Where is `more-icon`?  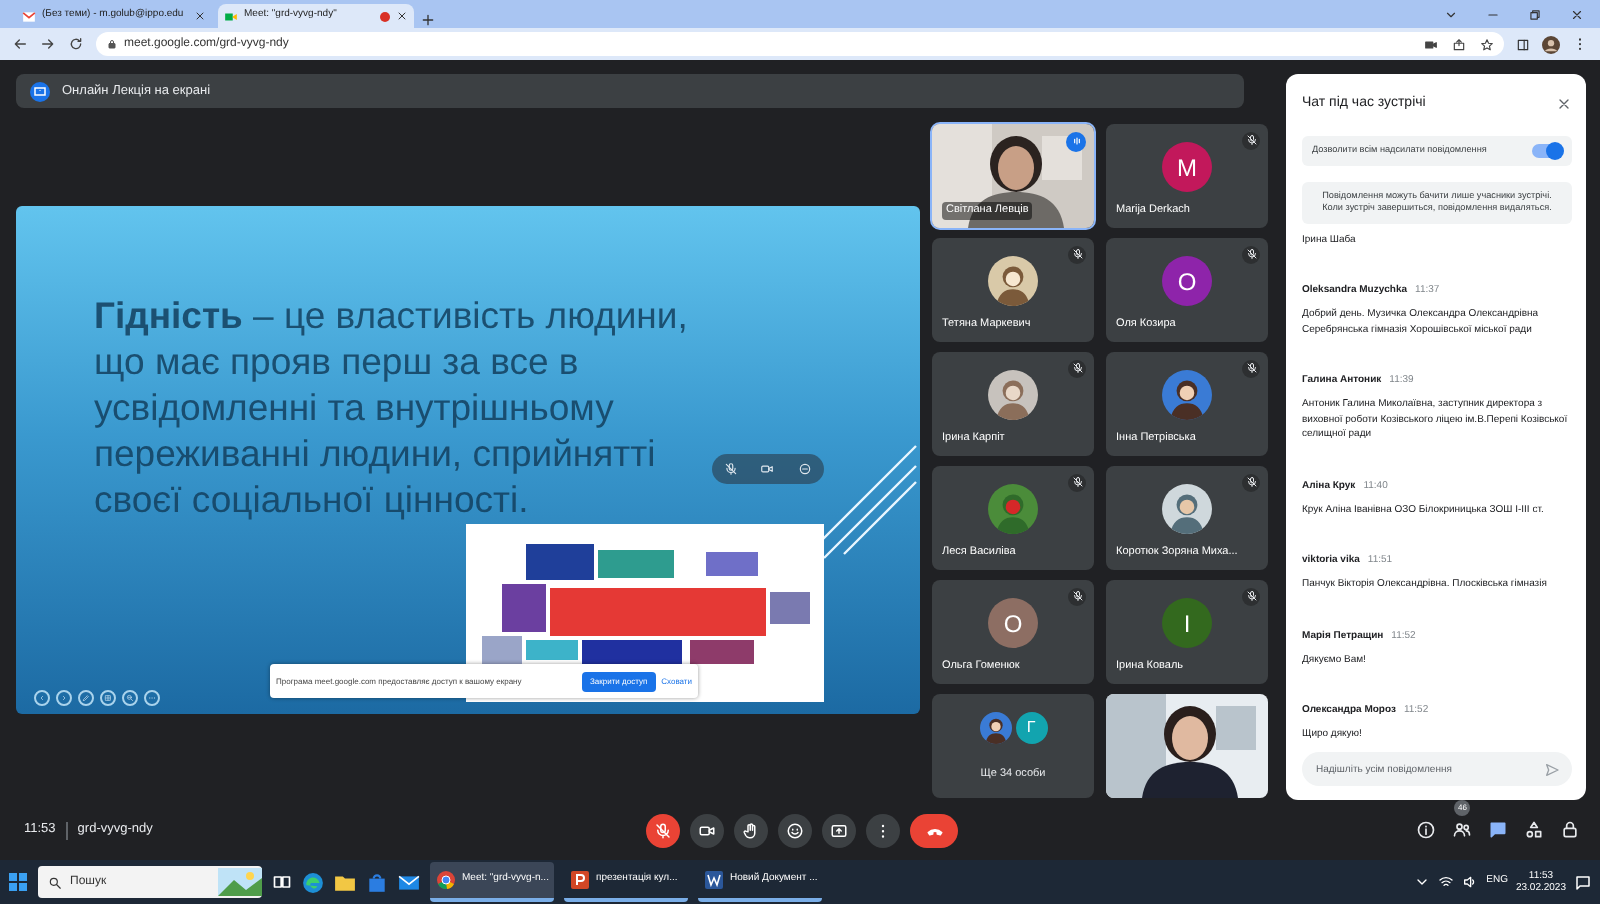 more-icon is located at coordinates (152, 698).